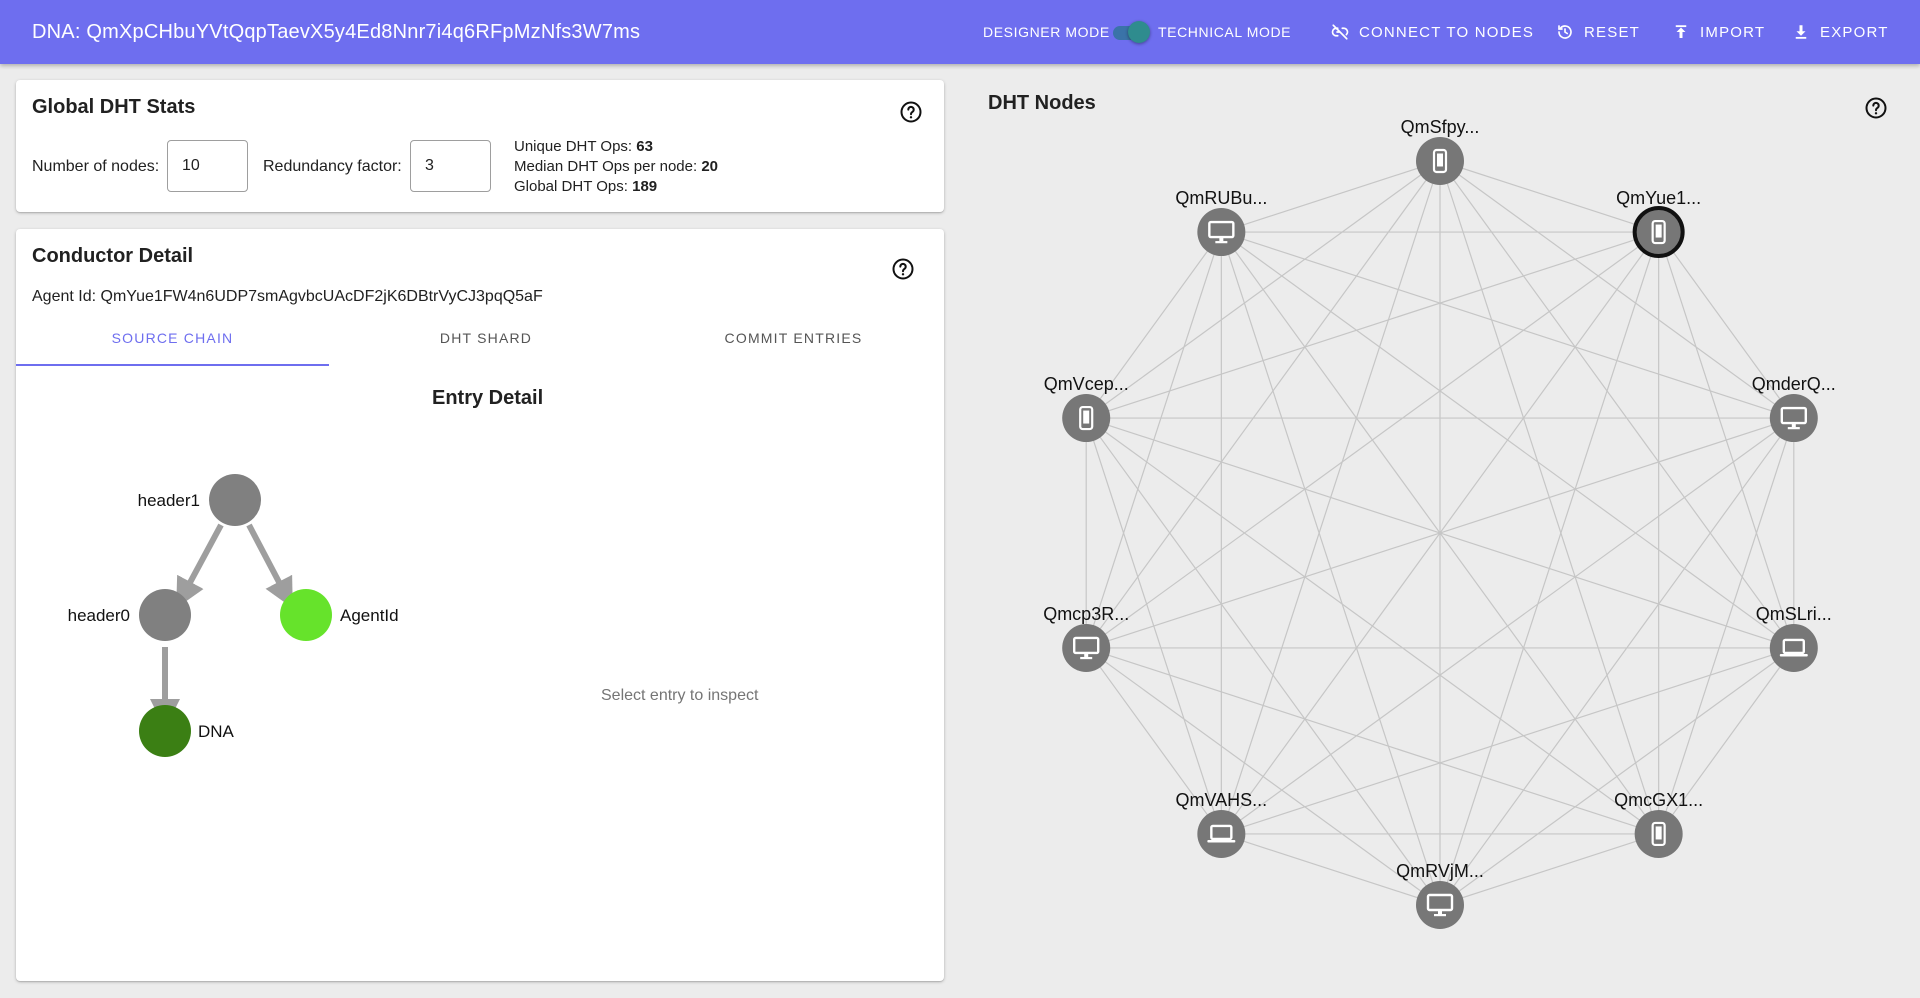  I want to click on nodes-label: Number of nodes:, so click(96, 166).